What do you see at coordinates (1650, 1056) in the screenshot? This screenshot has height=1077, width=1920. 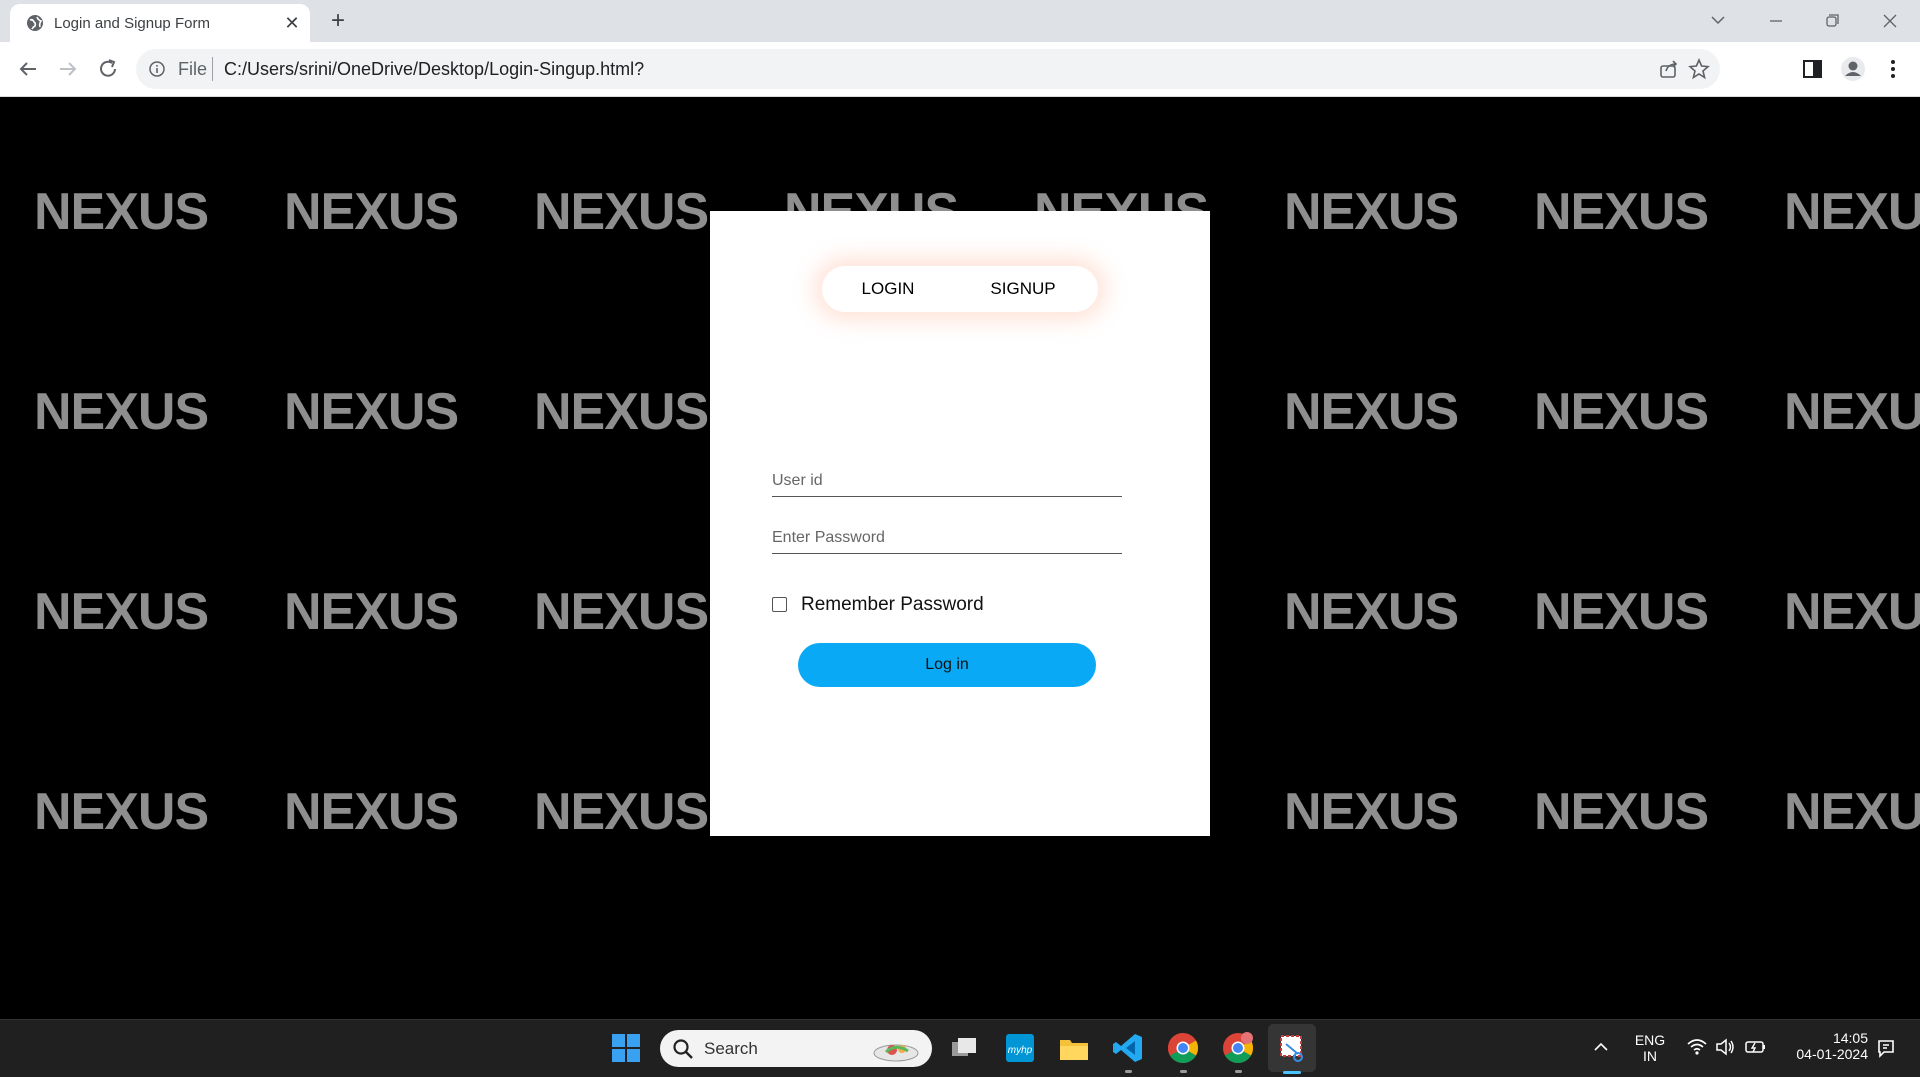 I see `region-code: IN` at bounding box center [1650, 1056].